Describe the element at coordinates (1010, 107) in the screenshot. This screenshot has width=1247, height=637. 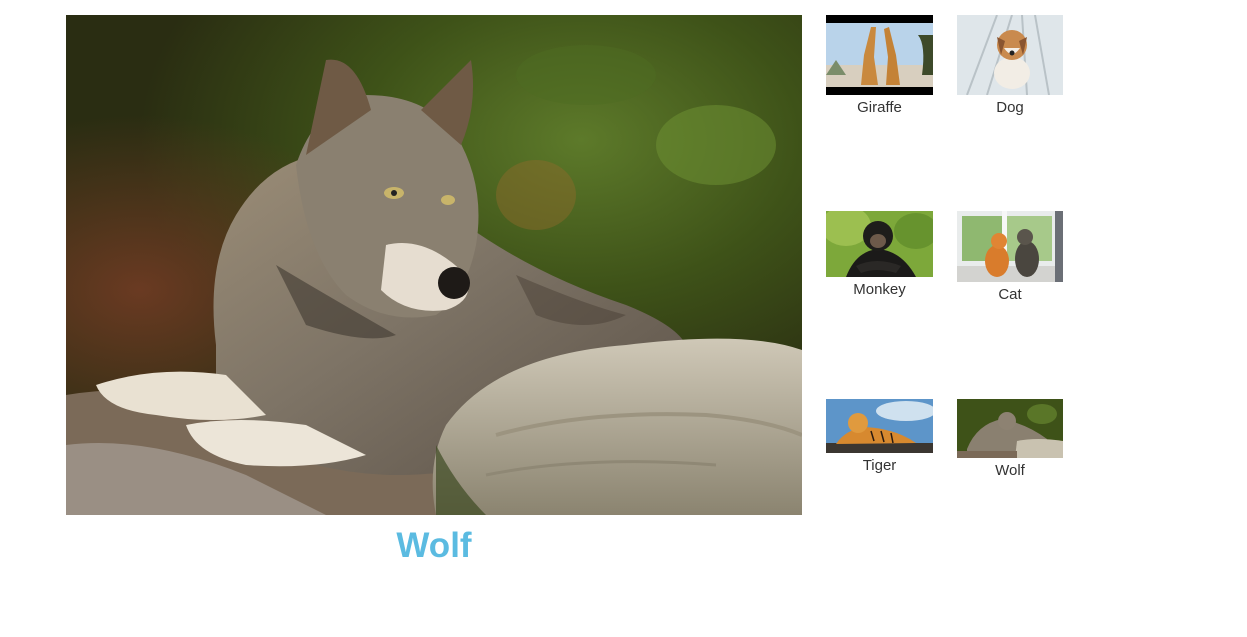
I see `thumbnail-label-dog: Dog` at that location.